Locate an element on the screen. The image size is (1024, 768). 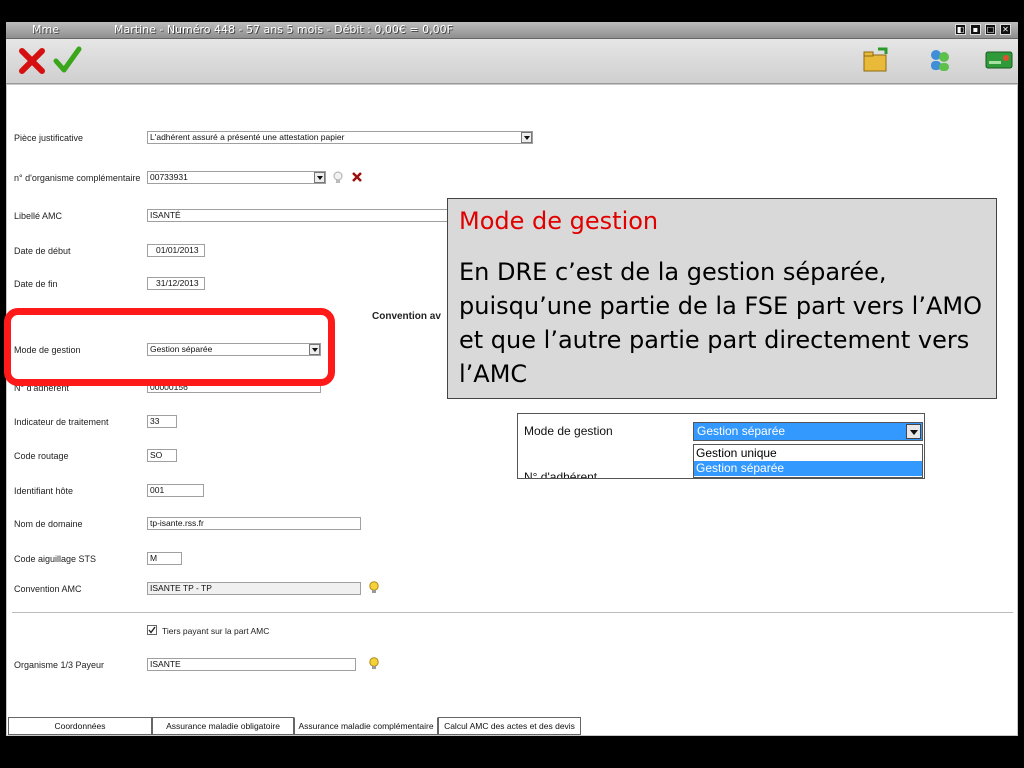
toolbar is located at coordinates (512, 61).